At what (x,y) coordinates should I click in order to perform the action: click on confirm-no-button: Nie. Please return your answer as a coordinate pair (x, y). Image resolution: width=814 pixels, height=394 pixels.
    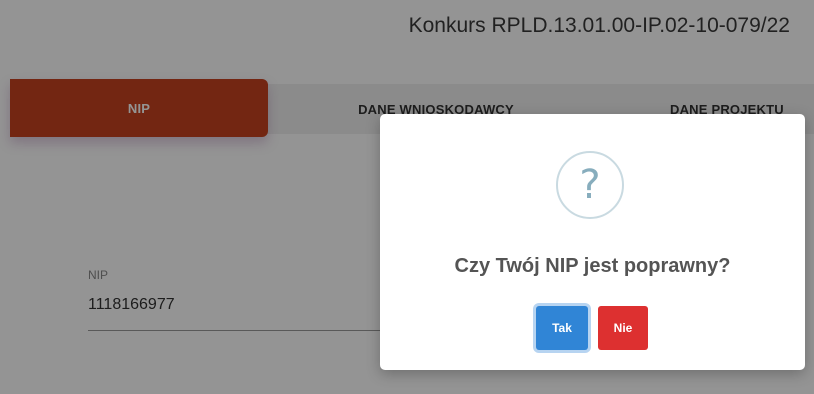
    Looking at the image, I should click on (623, 328).